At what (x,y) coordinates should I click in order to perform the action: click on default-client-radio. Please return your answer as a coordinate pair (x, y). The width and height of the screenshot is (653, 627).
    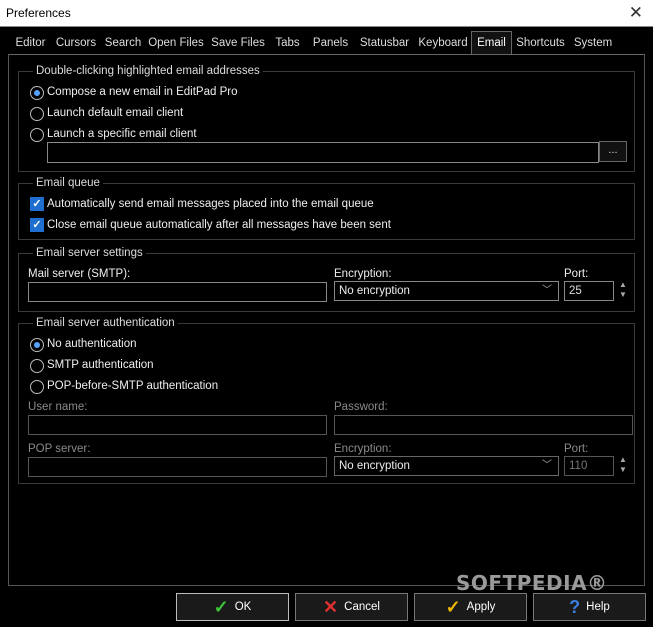
    Looking at the image, I should click on (37, 114).